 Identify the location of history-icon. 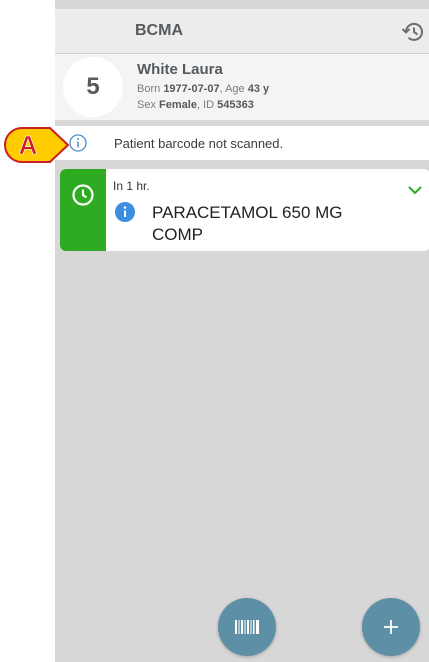
(413, 32).